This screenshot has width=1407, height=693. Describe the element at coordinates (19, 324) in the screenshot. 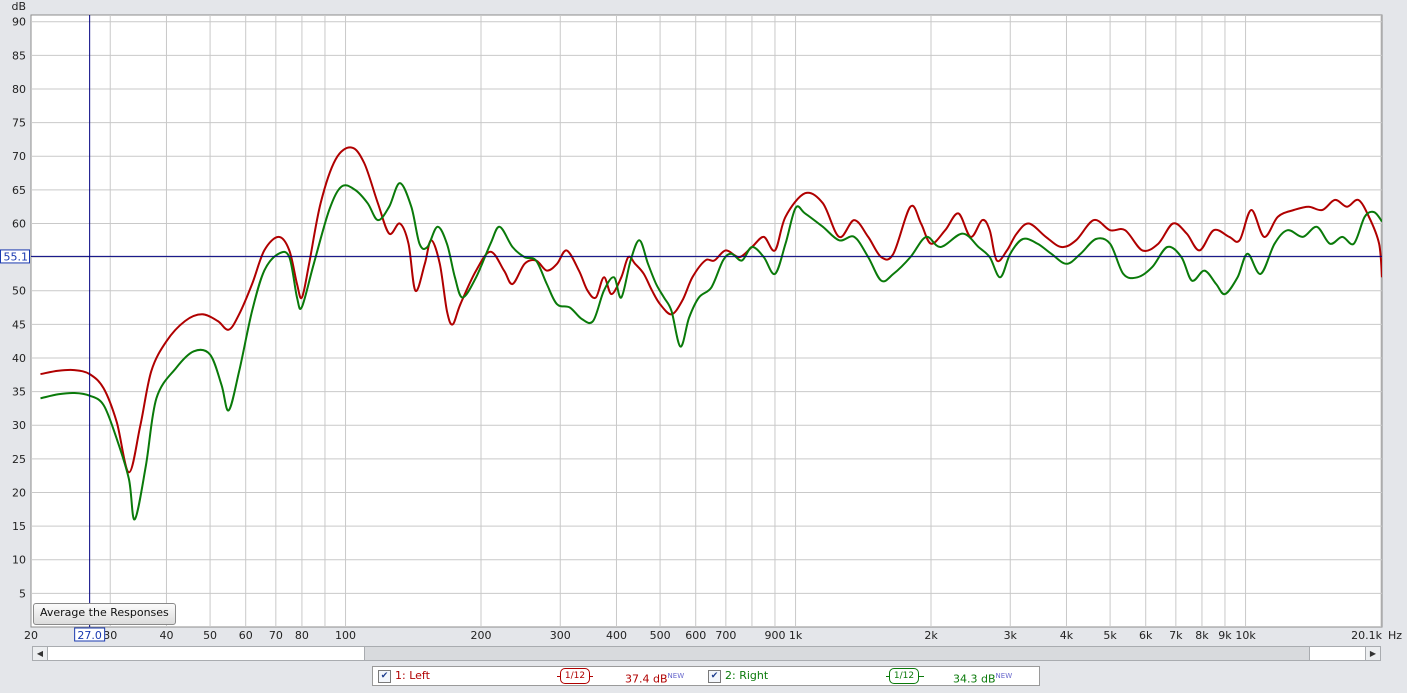

I see `y-tick-label: 45` at that location.